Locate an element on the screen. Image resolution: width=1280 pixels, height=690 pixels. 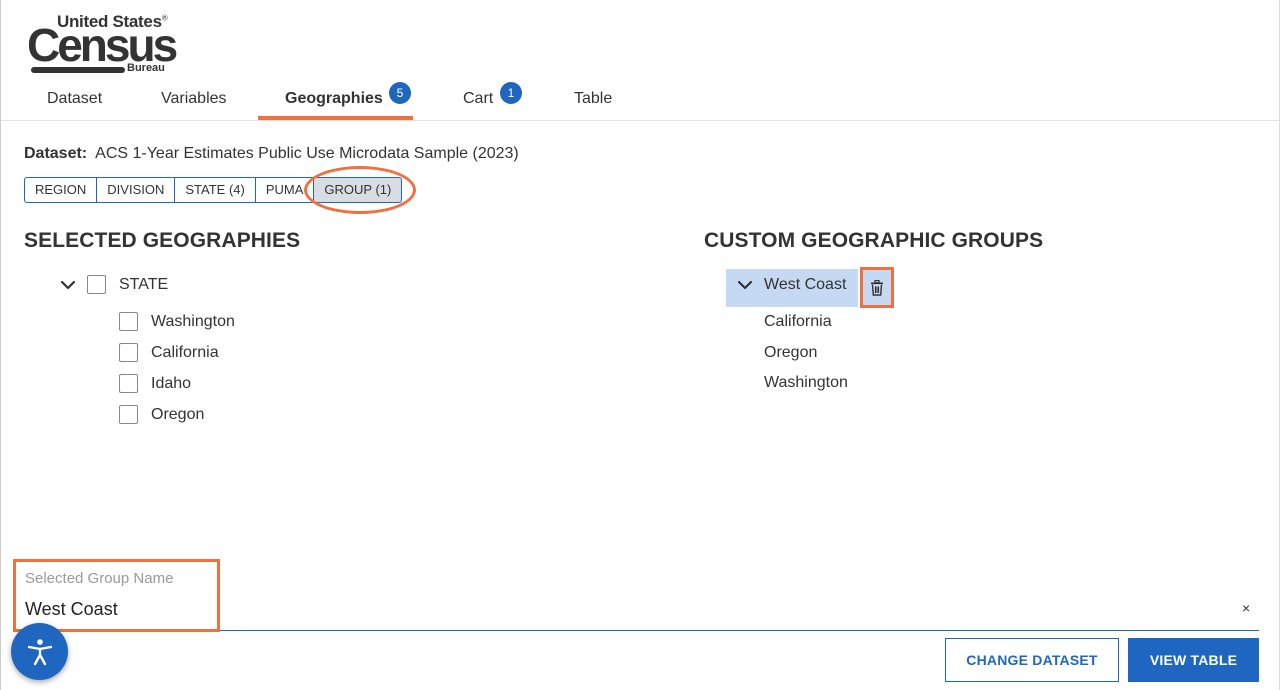
group-member: Oregon is located at coordinates (791, 352).